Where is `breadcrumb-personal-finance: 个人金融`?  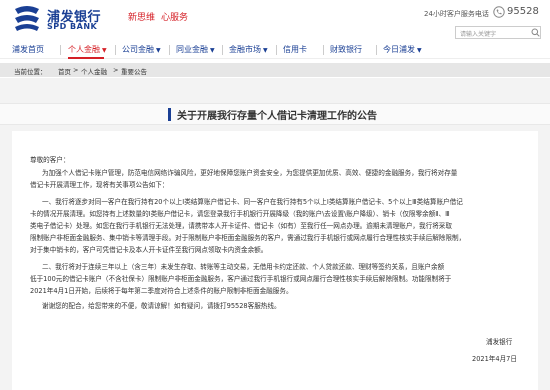 breadcrumb-personal-finance: 个人金融 is located at coordinates (94, 71).